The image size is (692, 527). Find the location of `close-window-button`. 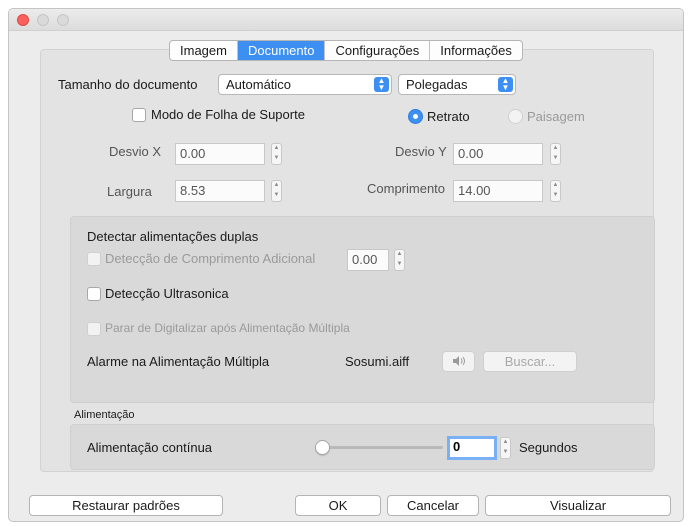

close-window-button is located at coordinates (23, 20).